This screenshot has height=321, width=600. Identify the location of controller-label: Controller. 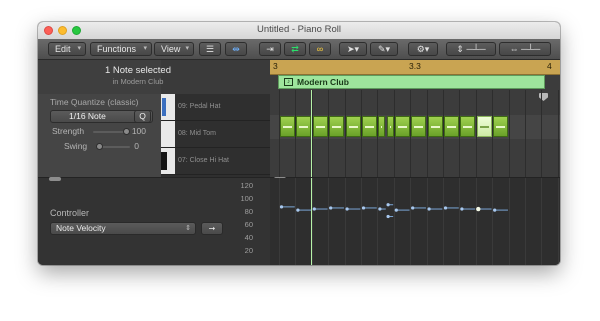
(70, 213).